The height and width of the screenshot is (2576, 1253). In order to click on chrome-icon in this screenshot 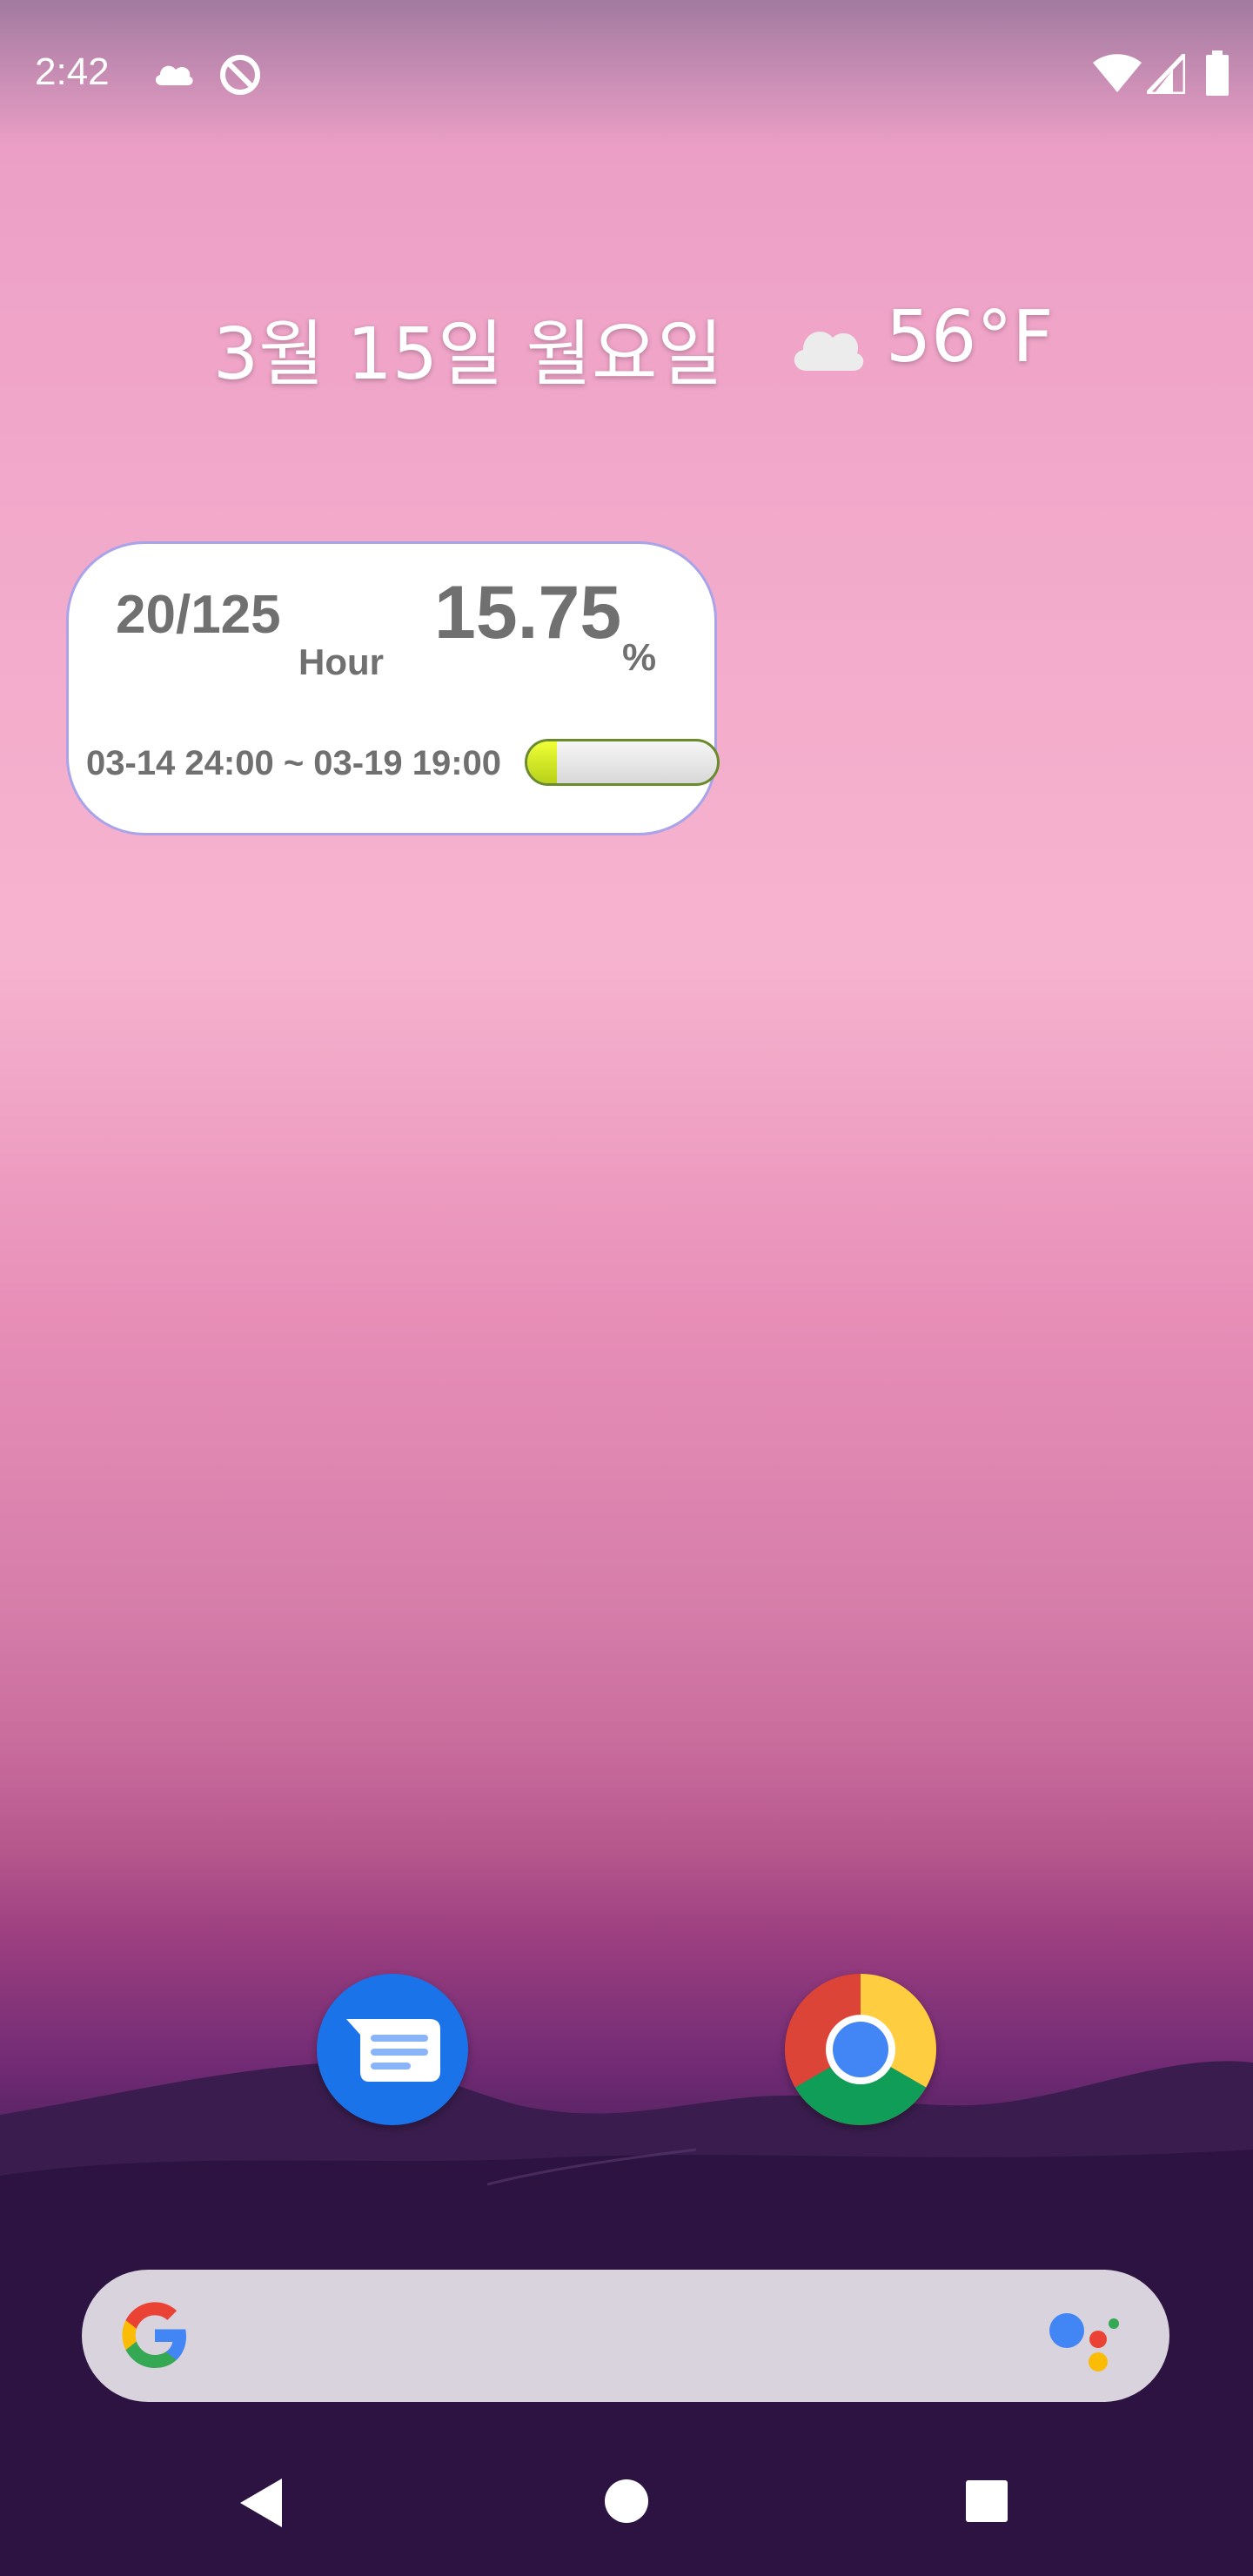, I will do `click(860, 2049)`.